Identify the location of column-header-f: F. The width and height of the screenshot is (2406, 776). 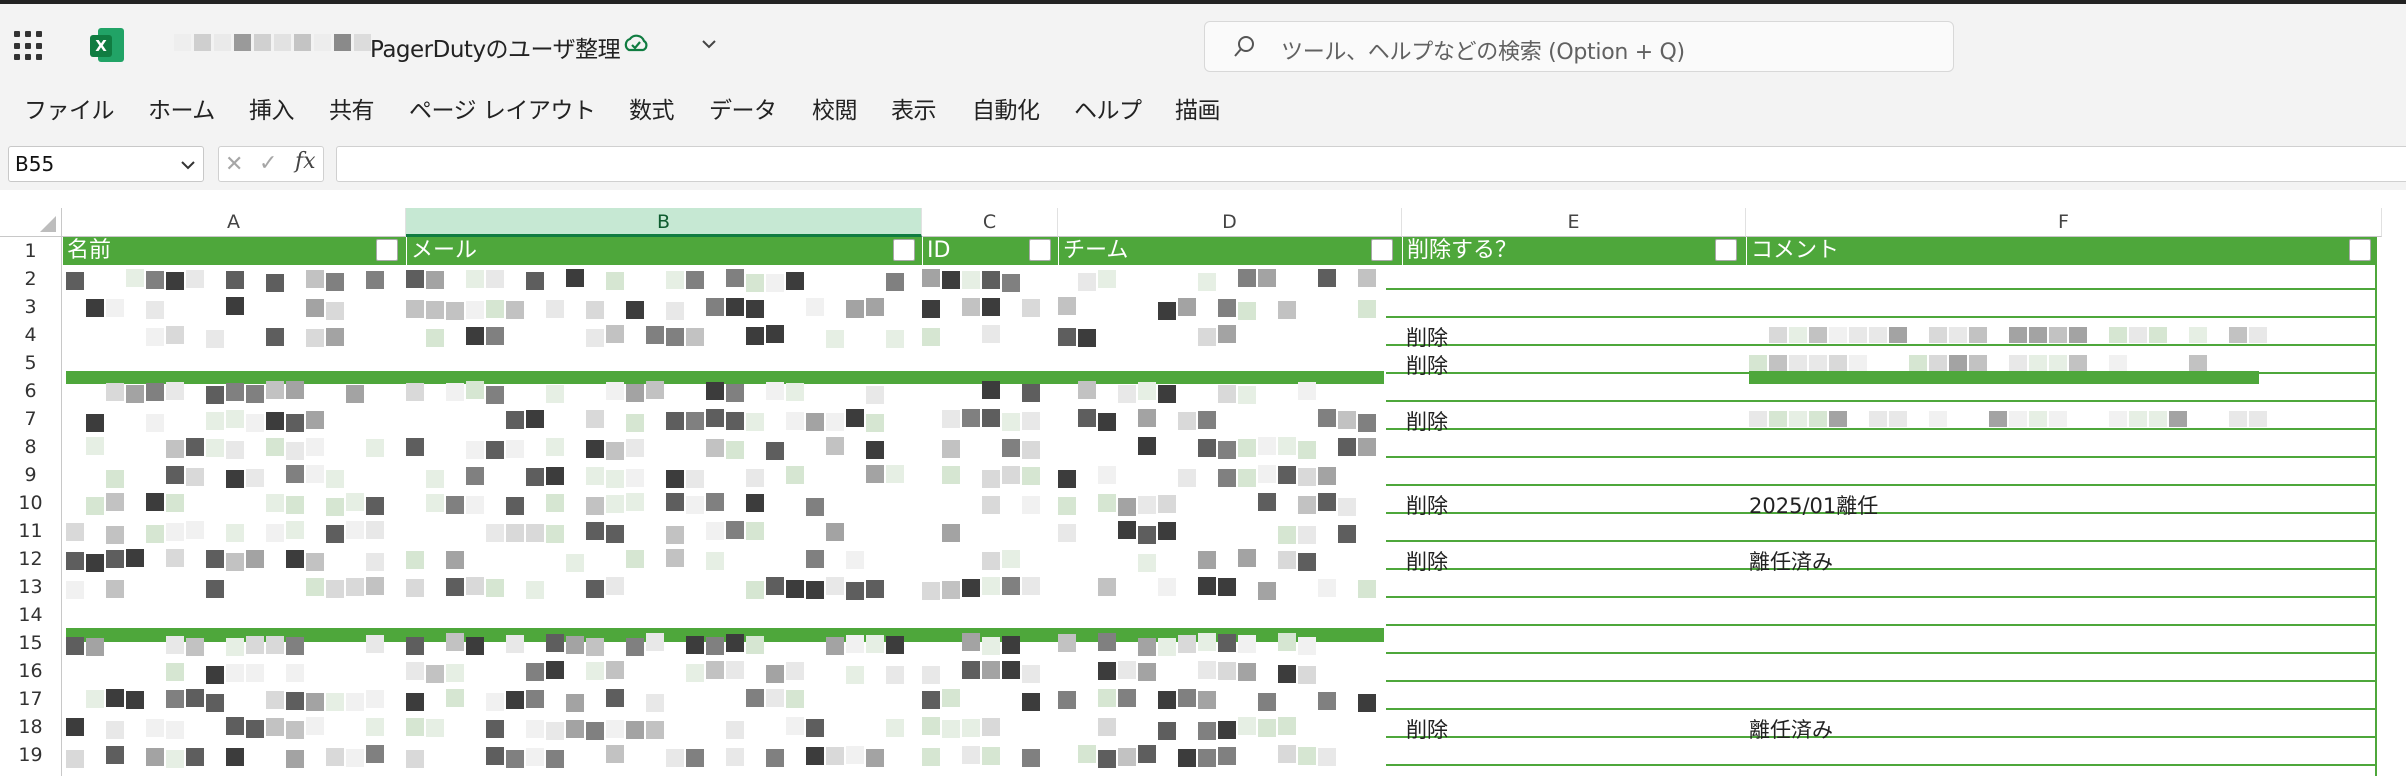
(2064, 222).